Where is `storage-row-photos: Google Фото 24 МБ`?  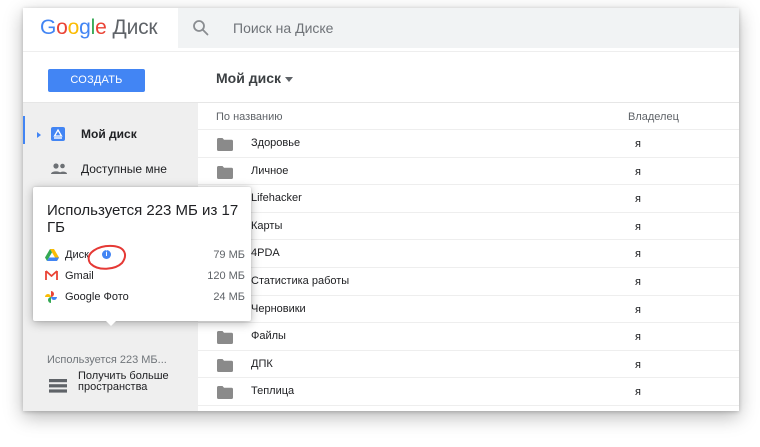
storage-row-photos: Google Фото 24 МБ is located at coordinates (145, 298).